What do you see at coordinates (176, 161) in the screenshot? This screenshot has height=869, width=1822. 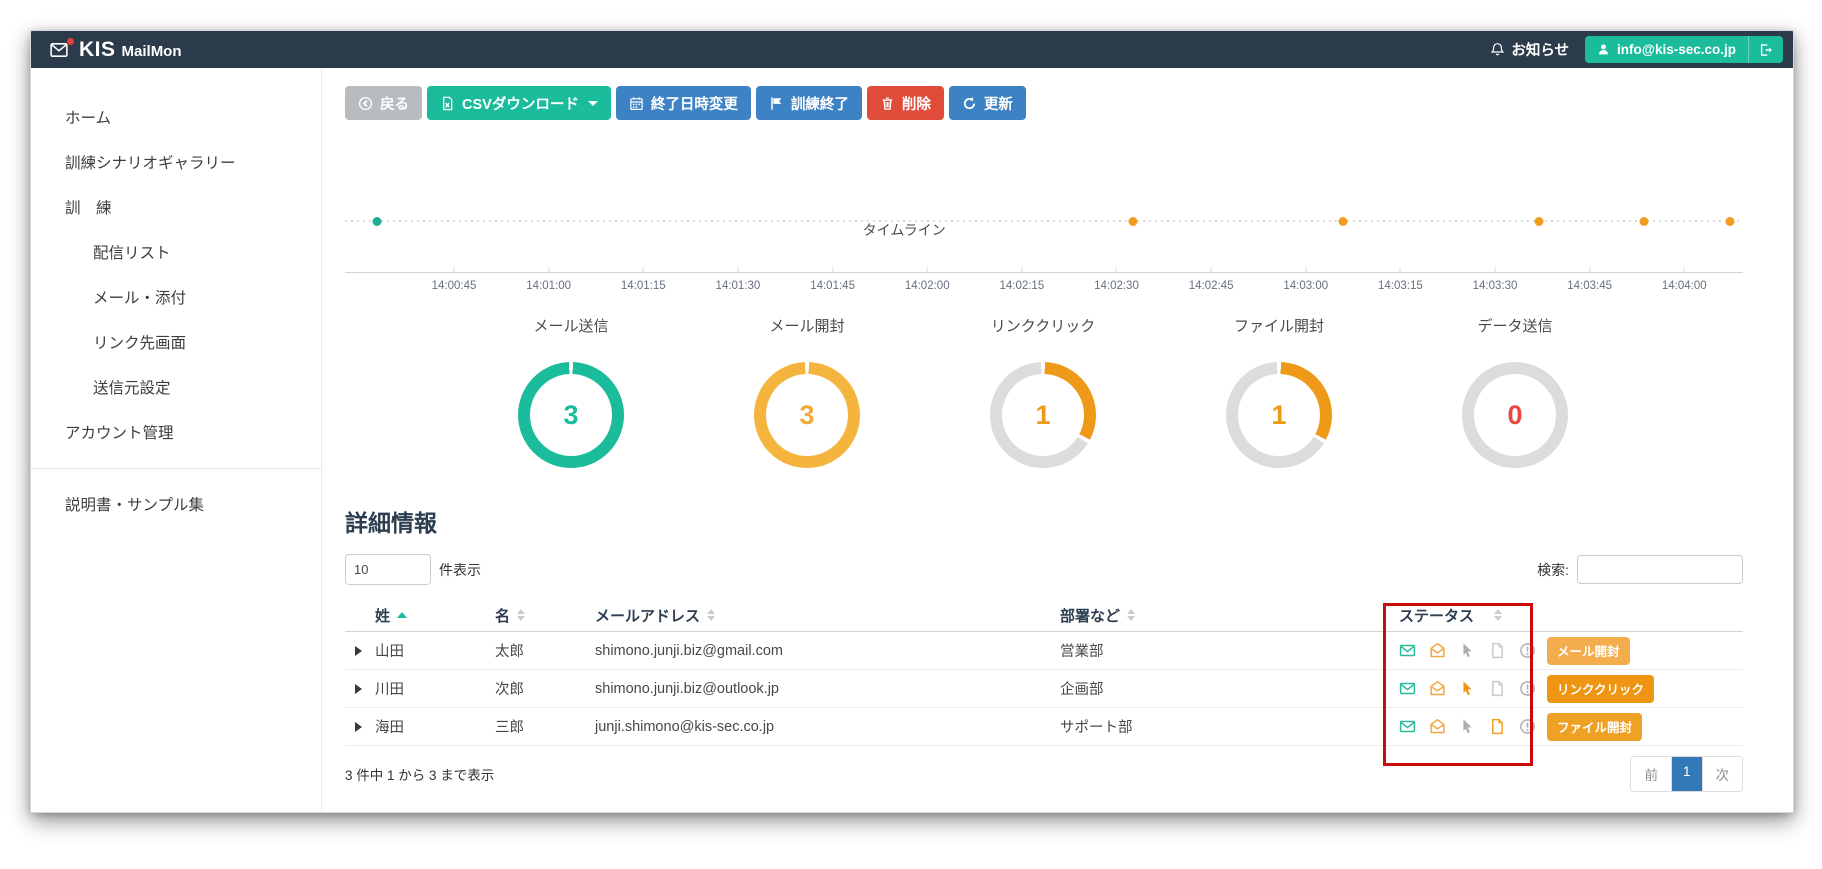 I see `sidebar-item-1: 訓練シナリオギャラリー` at bounding box center [176, 161].